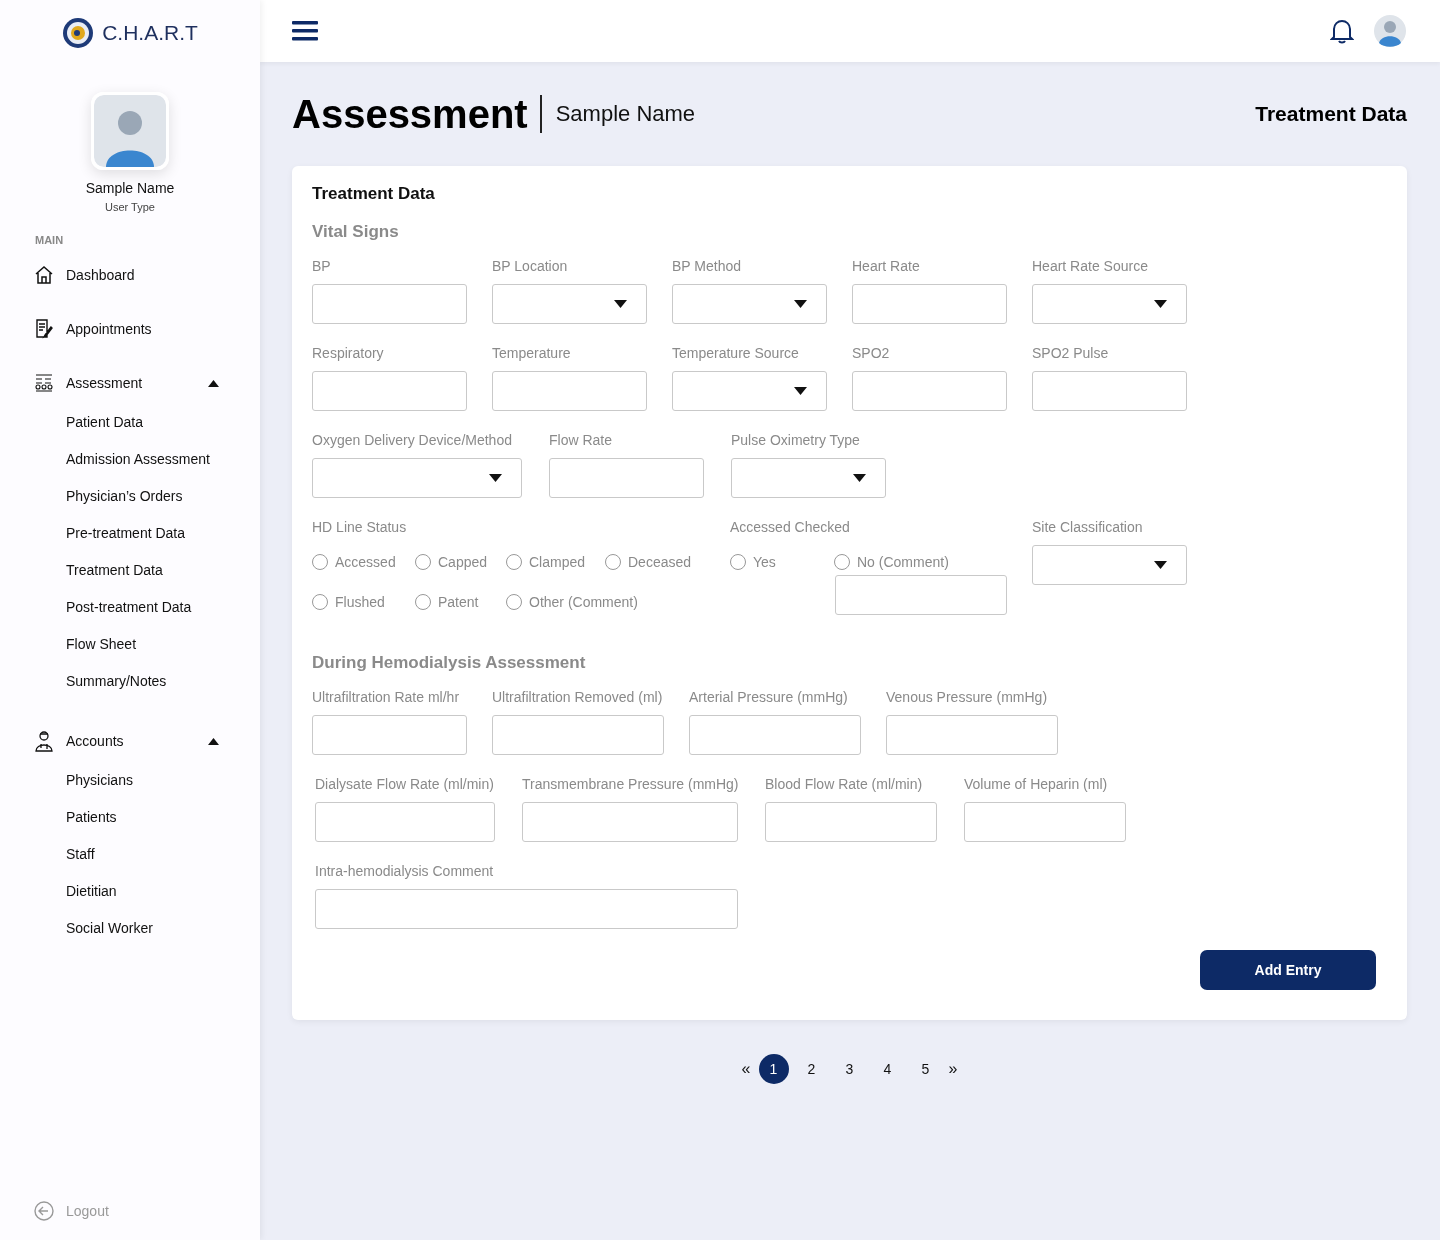 The width and height of the screenshot is (1440, 1240). I want to click on nav-subitem: Staff, so click(163, 854).